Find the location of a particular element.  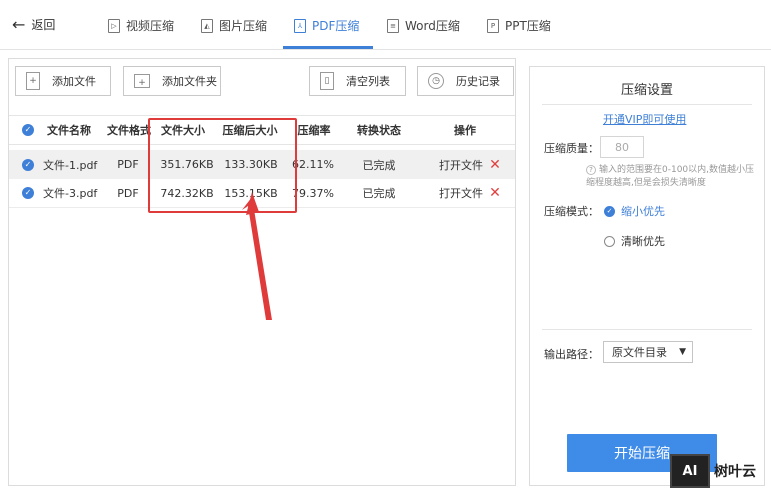

settings-title: 压缩设置 is located at coordinates (646, 90).